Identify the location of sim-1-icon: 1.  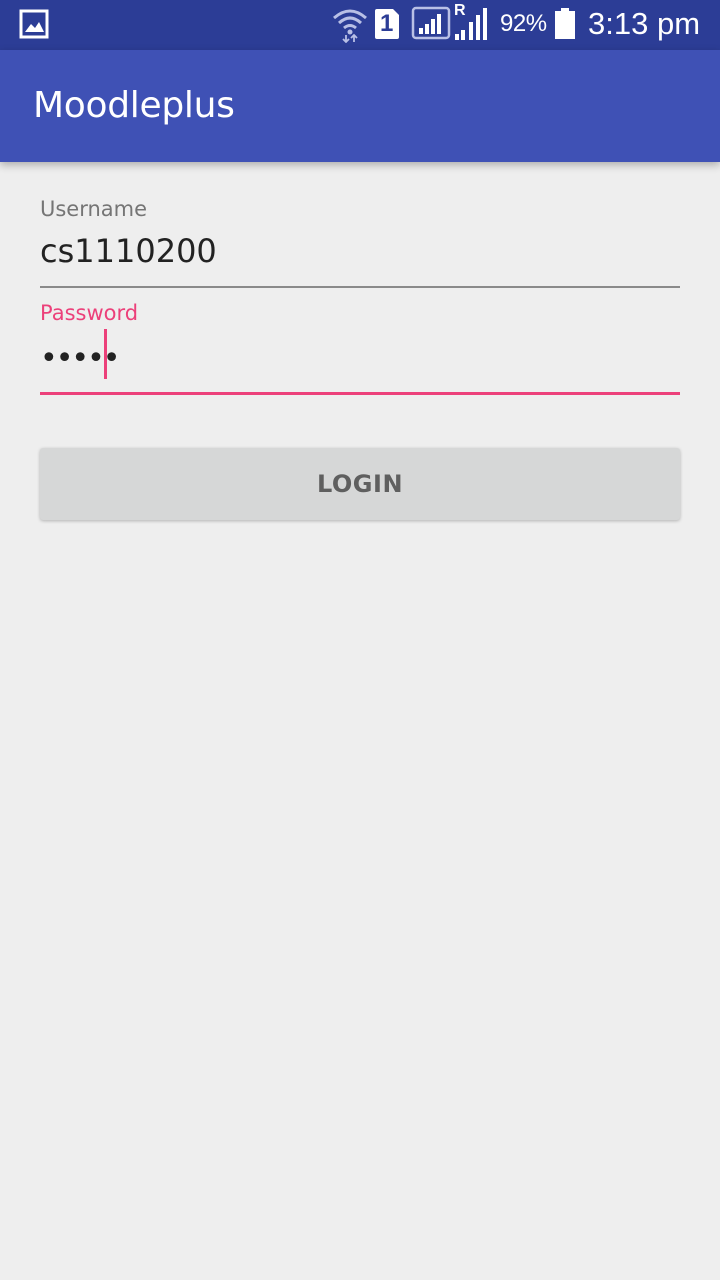
(387, 24).